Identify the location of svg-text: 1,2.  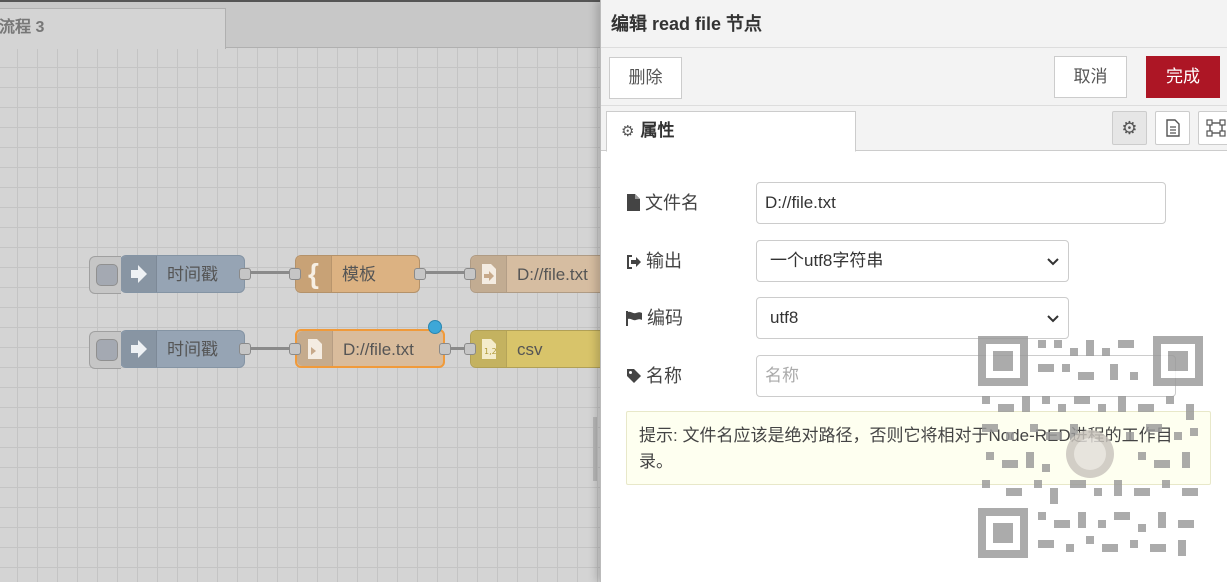
(490, 351).